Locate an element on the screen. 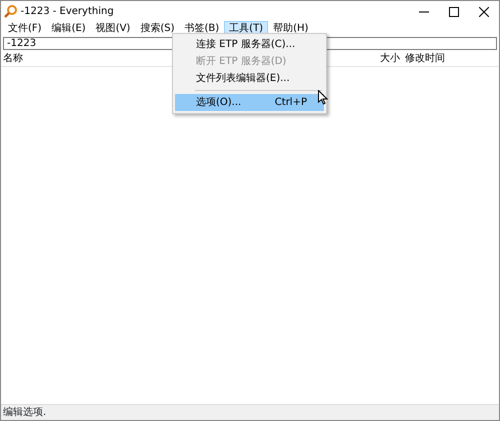  column-header: 修改时间 is located at coordinates (425, 58).